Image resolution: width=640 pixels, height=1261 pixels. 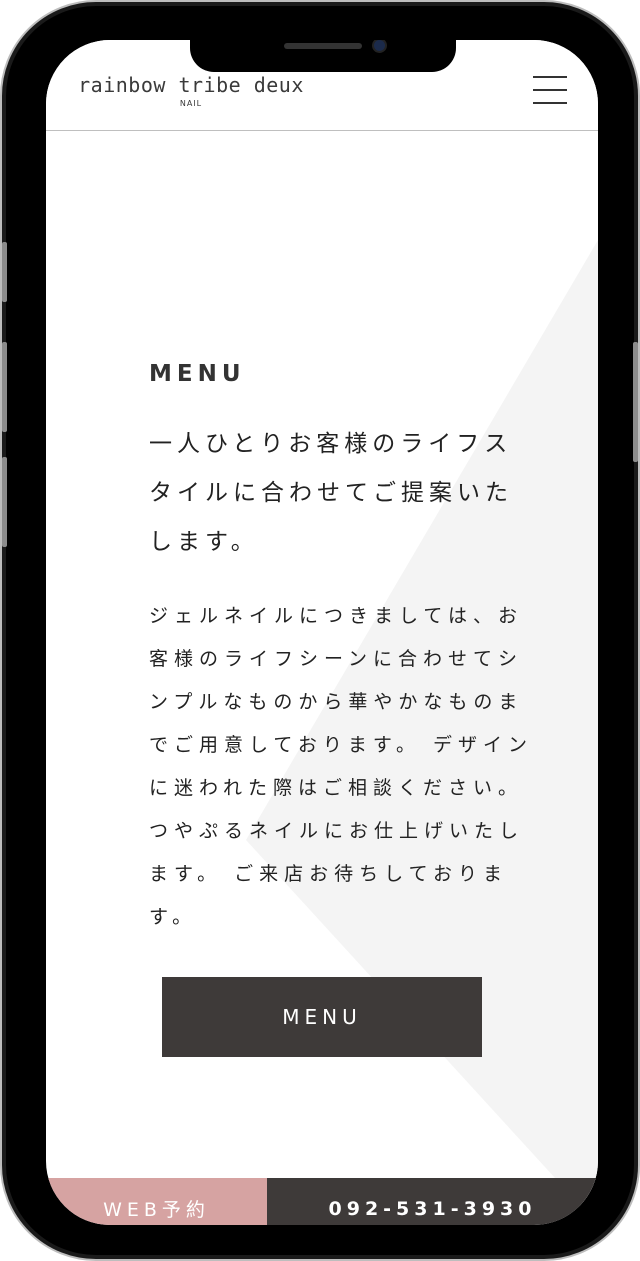 What do you see at coordinates (341, 745) in the screenshot?
I see `body-line: でご用意しております。 デザイン` at bounding box center [341, 745].